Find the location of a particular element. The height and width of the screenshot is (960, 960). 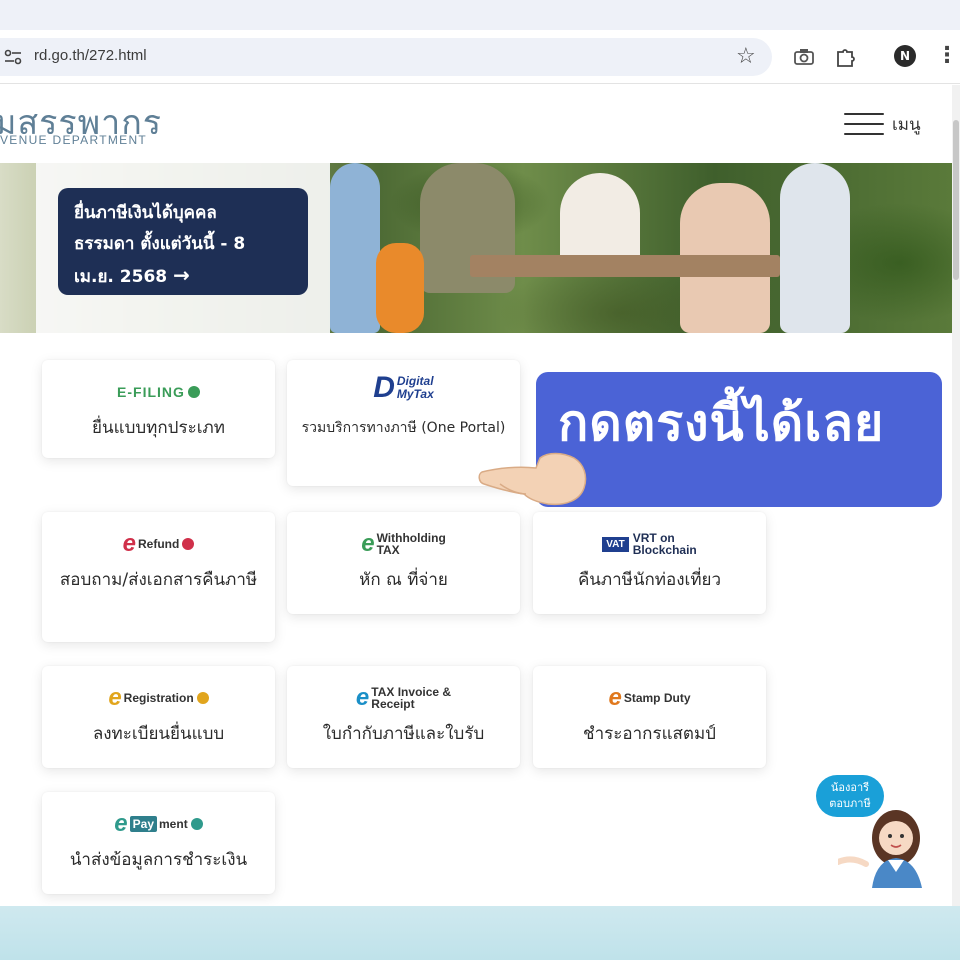

service-card-label: รวมบริการทางภาษี (One Portal) is located at coordinates (403, 428).